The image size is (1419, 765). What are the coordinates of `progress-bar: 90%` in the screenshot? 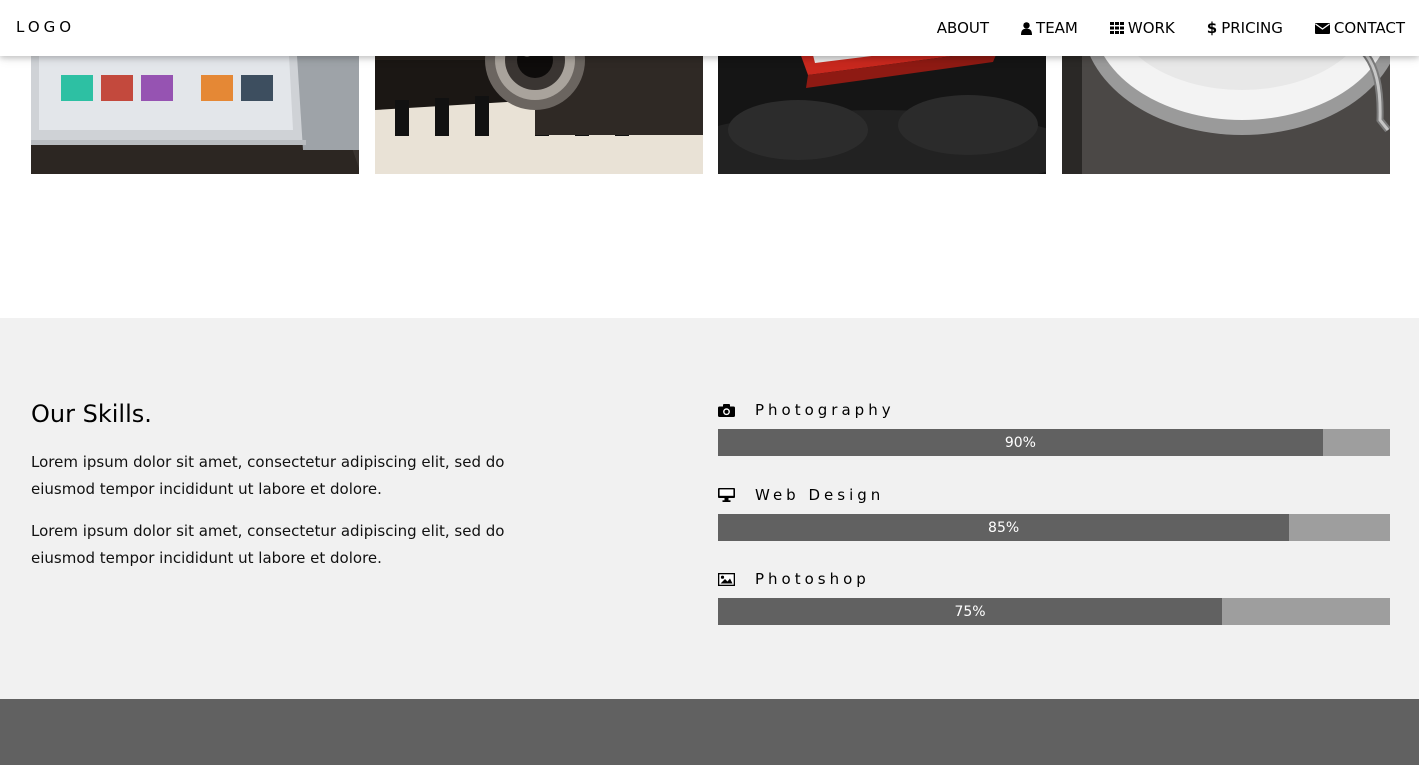 It's located at (1054, 442).